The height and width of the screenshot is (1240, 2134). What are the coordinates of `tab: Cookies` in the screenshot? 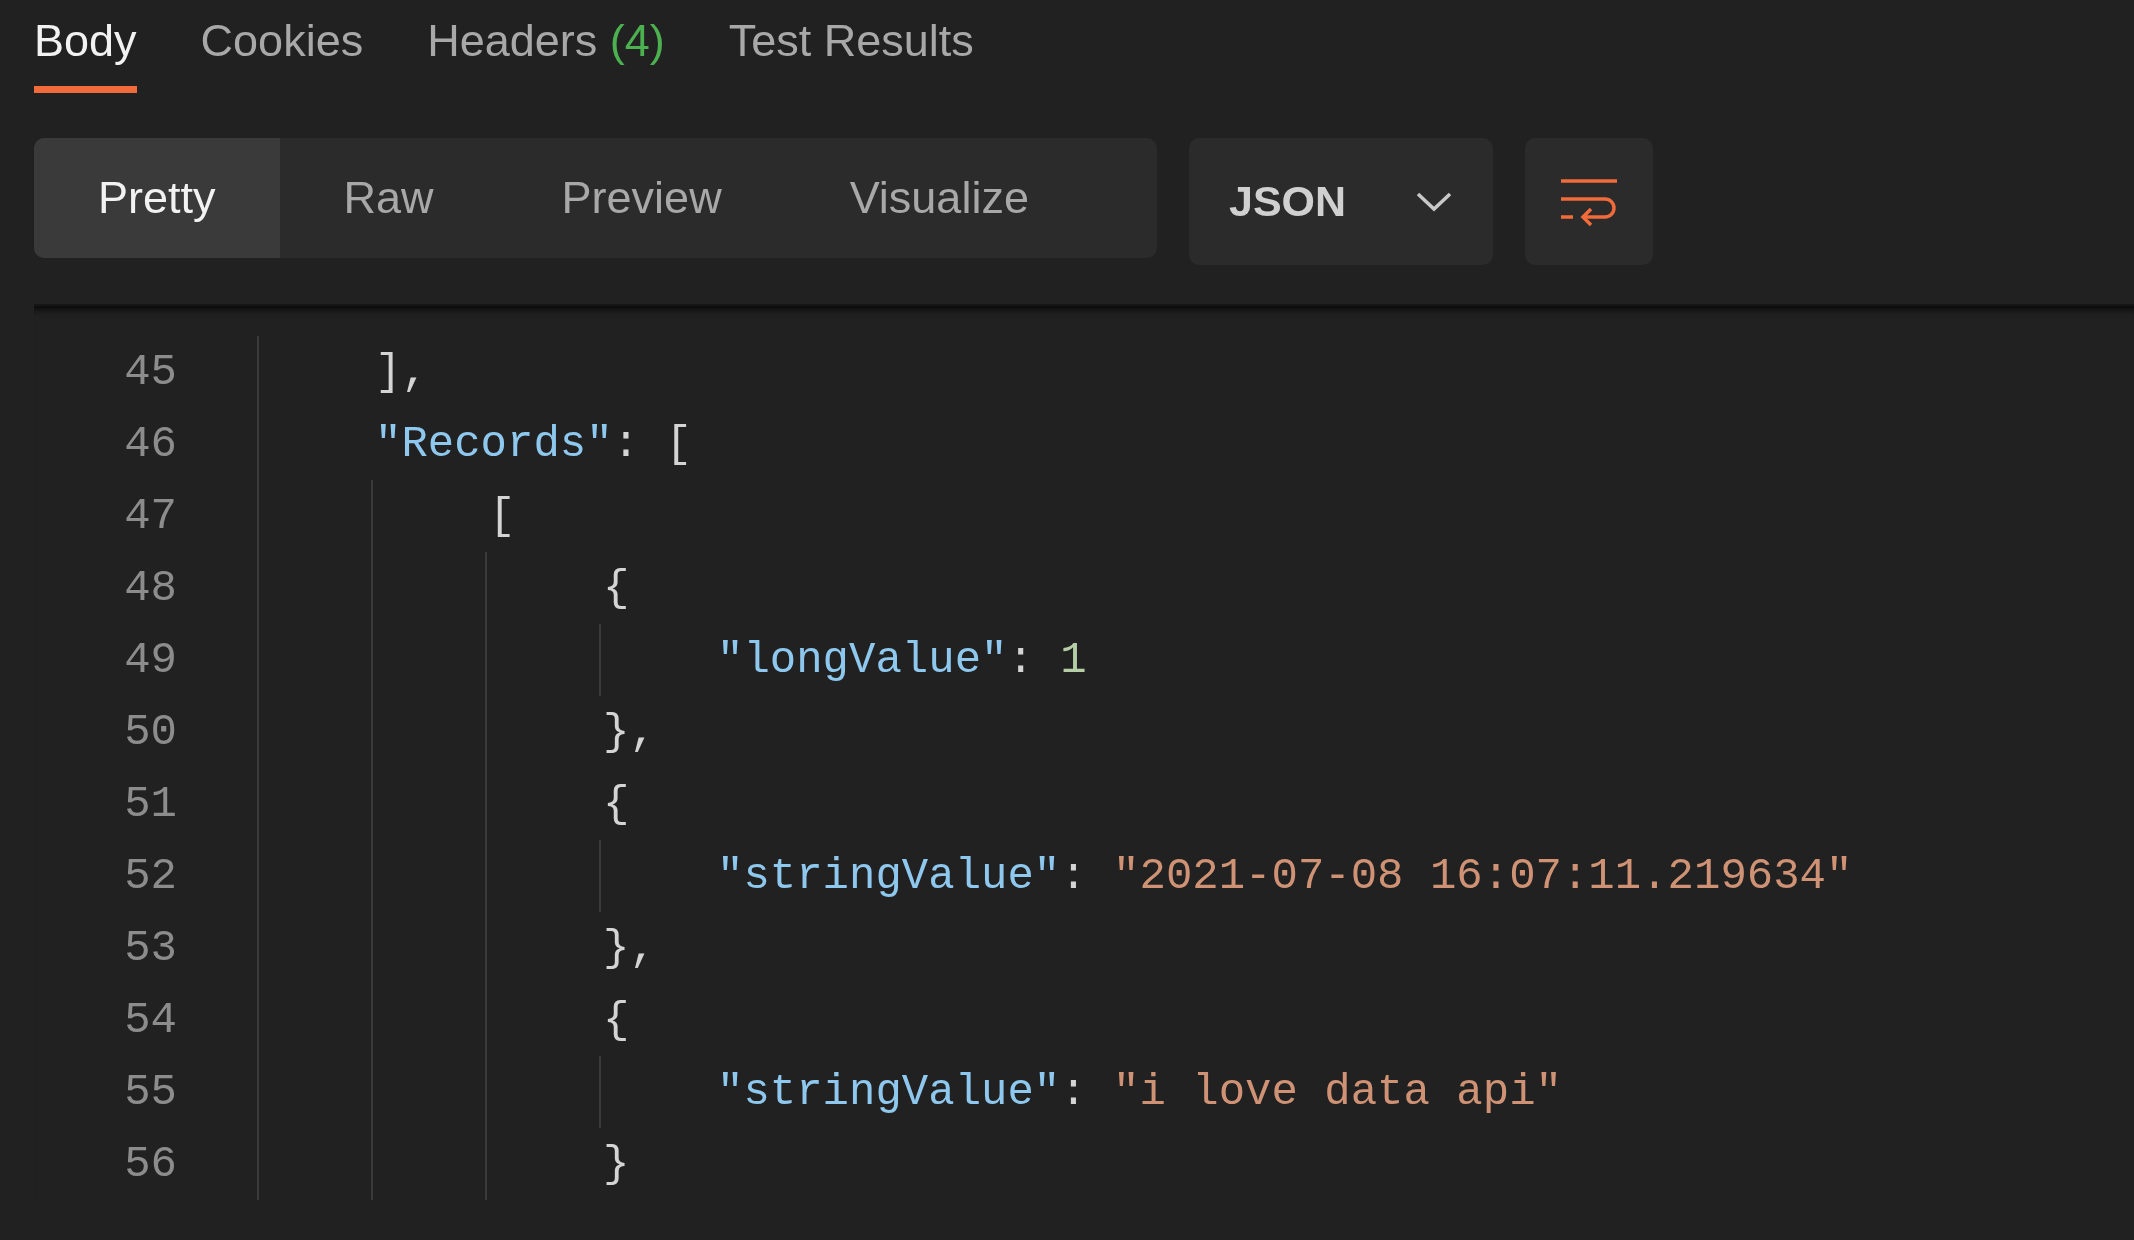 It's located at (282, 46).